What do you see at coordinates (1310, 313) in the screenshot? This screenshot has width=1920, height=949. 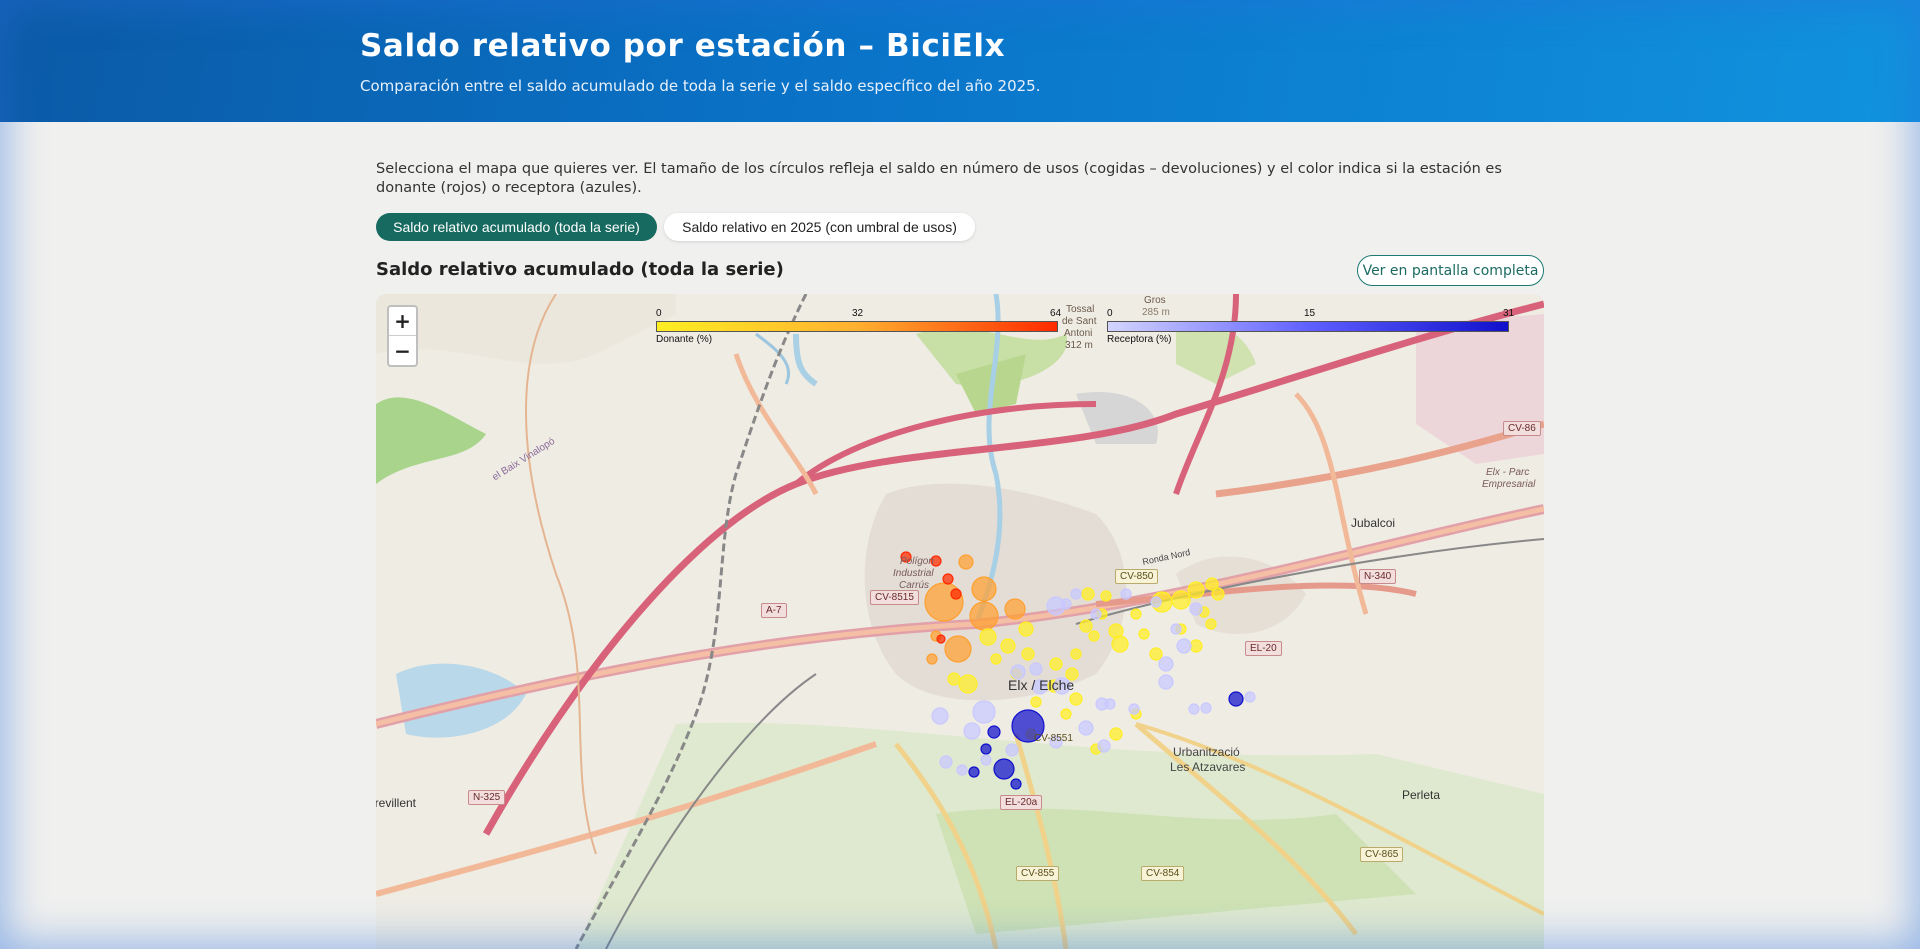 I see `receptora-legend-mid: 15` at bounding box center [1310, 313].